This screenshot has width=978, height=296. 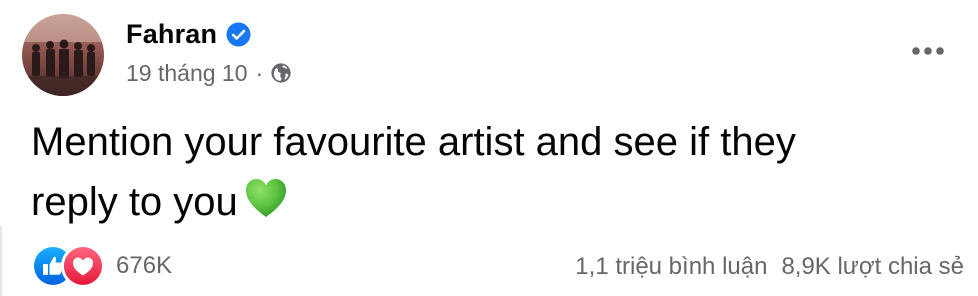 I want to click on more-options-icon, so click(x=928, y=51).